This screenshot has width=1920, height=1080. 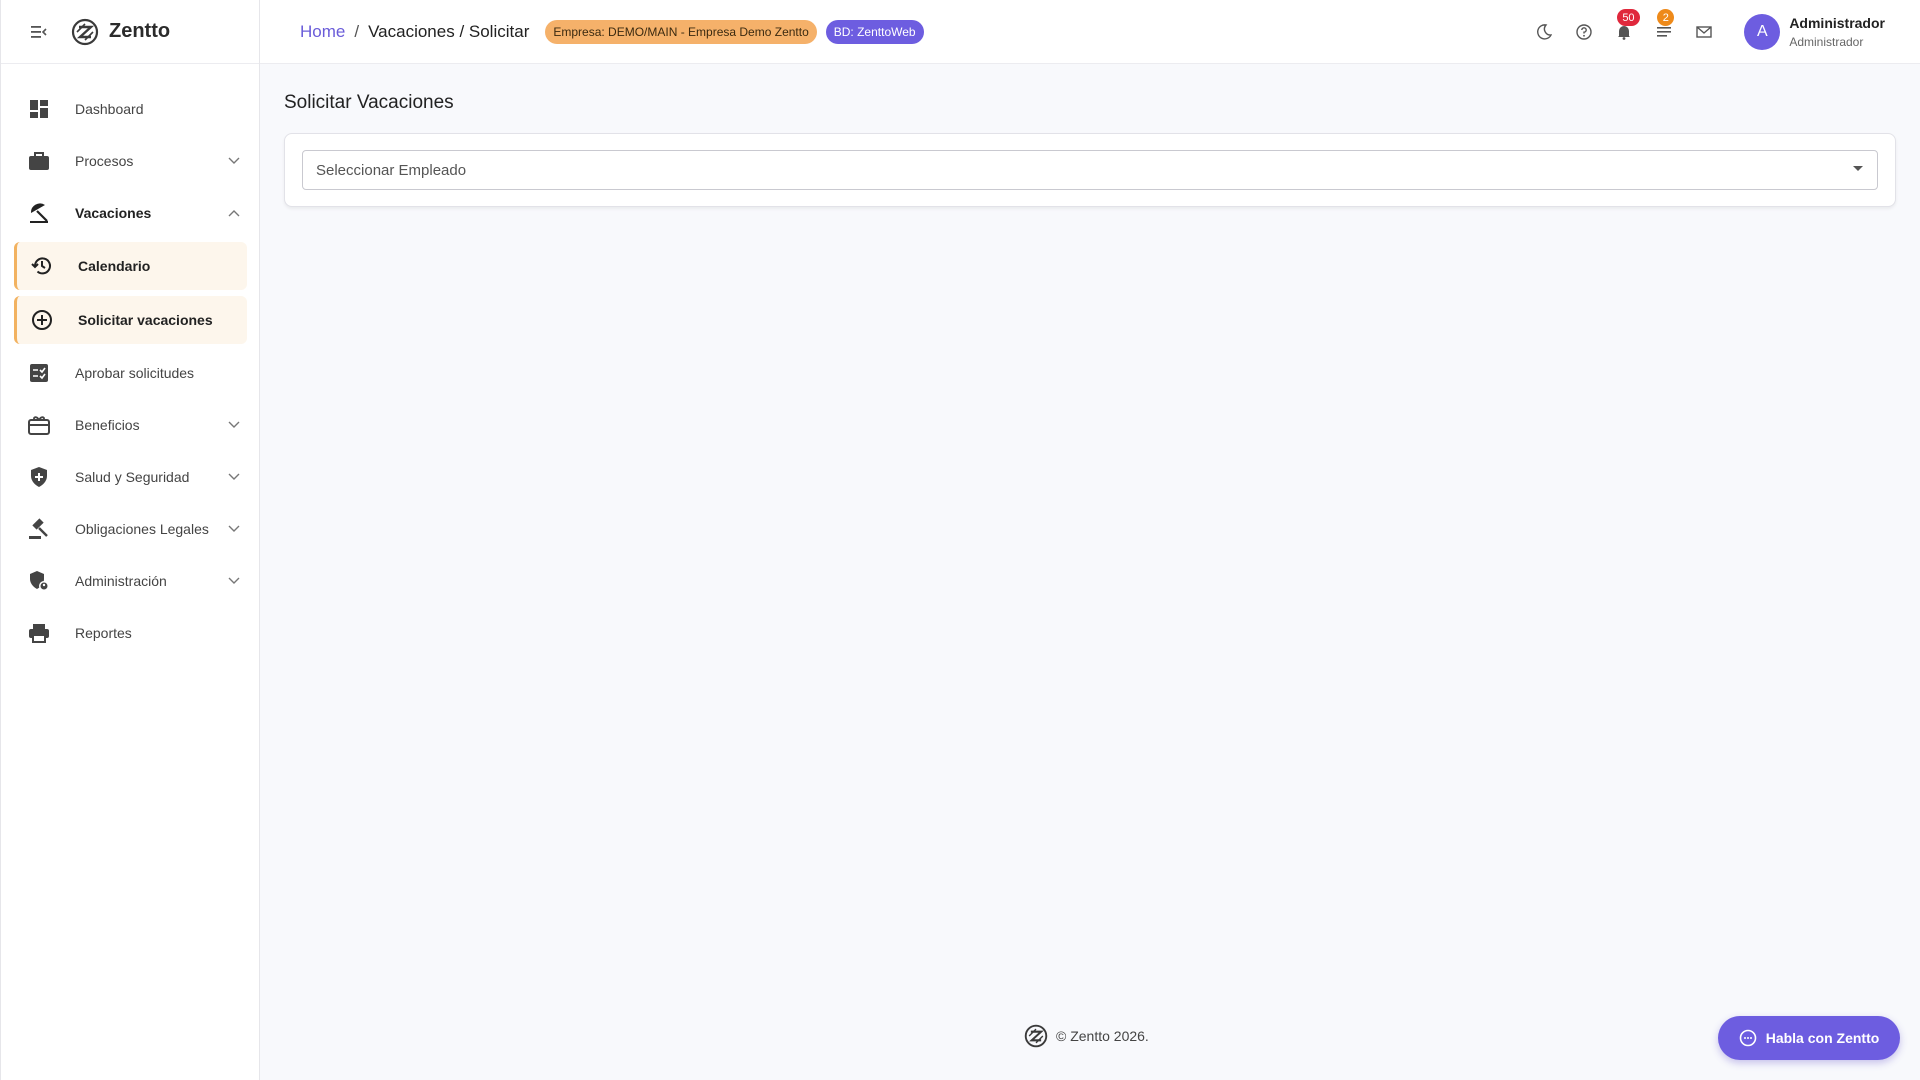 What do you see at coordinates (135, 373) in the screenshot?
I see `sidebar-item-label: Aprobar solicitudes` at bounding box center [135, 373].